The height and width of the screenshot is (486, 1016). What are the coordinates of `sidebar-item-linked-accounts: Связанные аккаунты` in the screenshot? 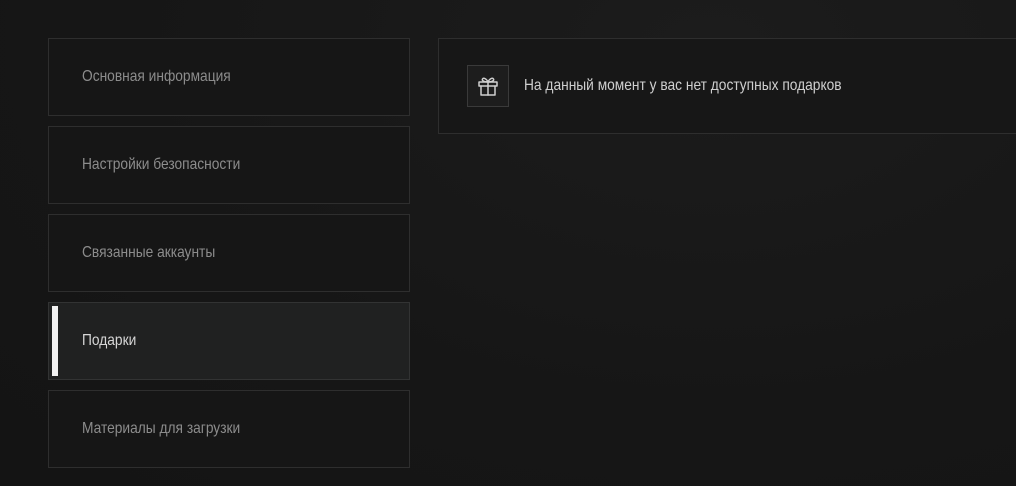 It's located at (229, 253).